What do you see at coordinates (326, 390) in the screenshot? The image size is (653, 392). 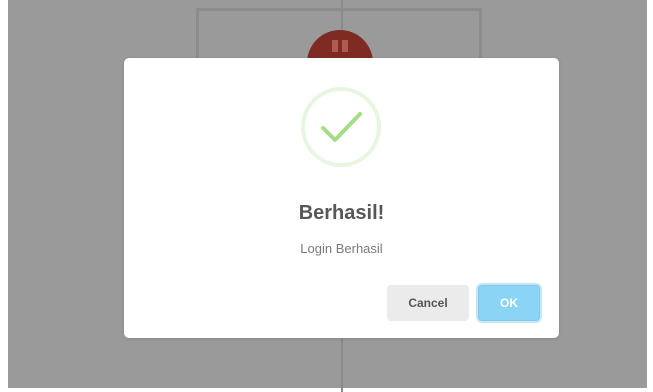 I see `page-edge-bottom` at bounding box center [326, 390].